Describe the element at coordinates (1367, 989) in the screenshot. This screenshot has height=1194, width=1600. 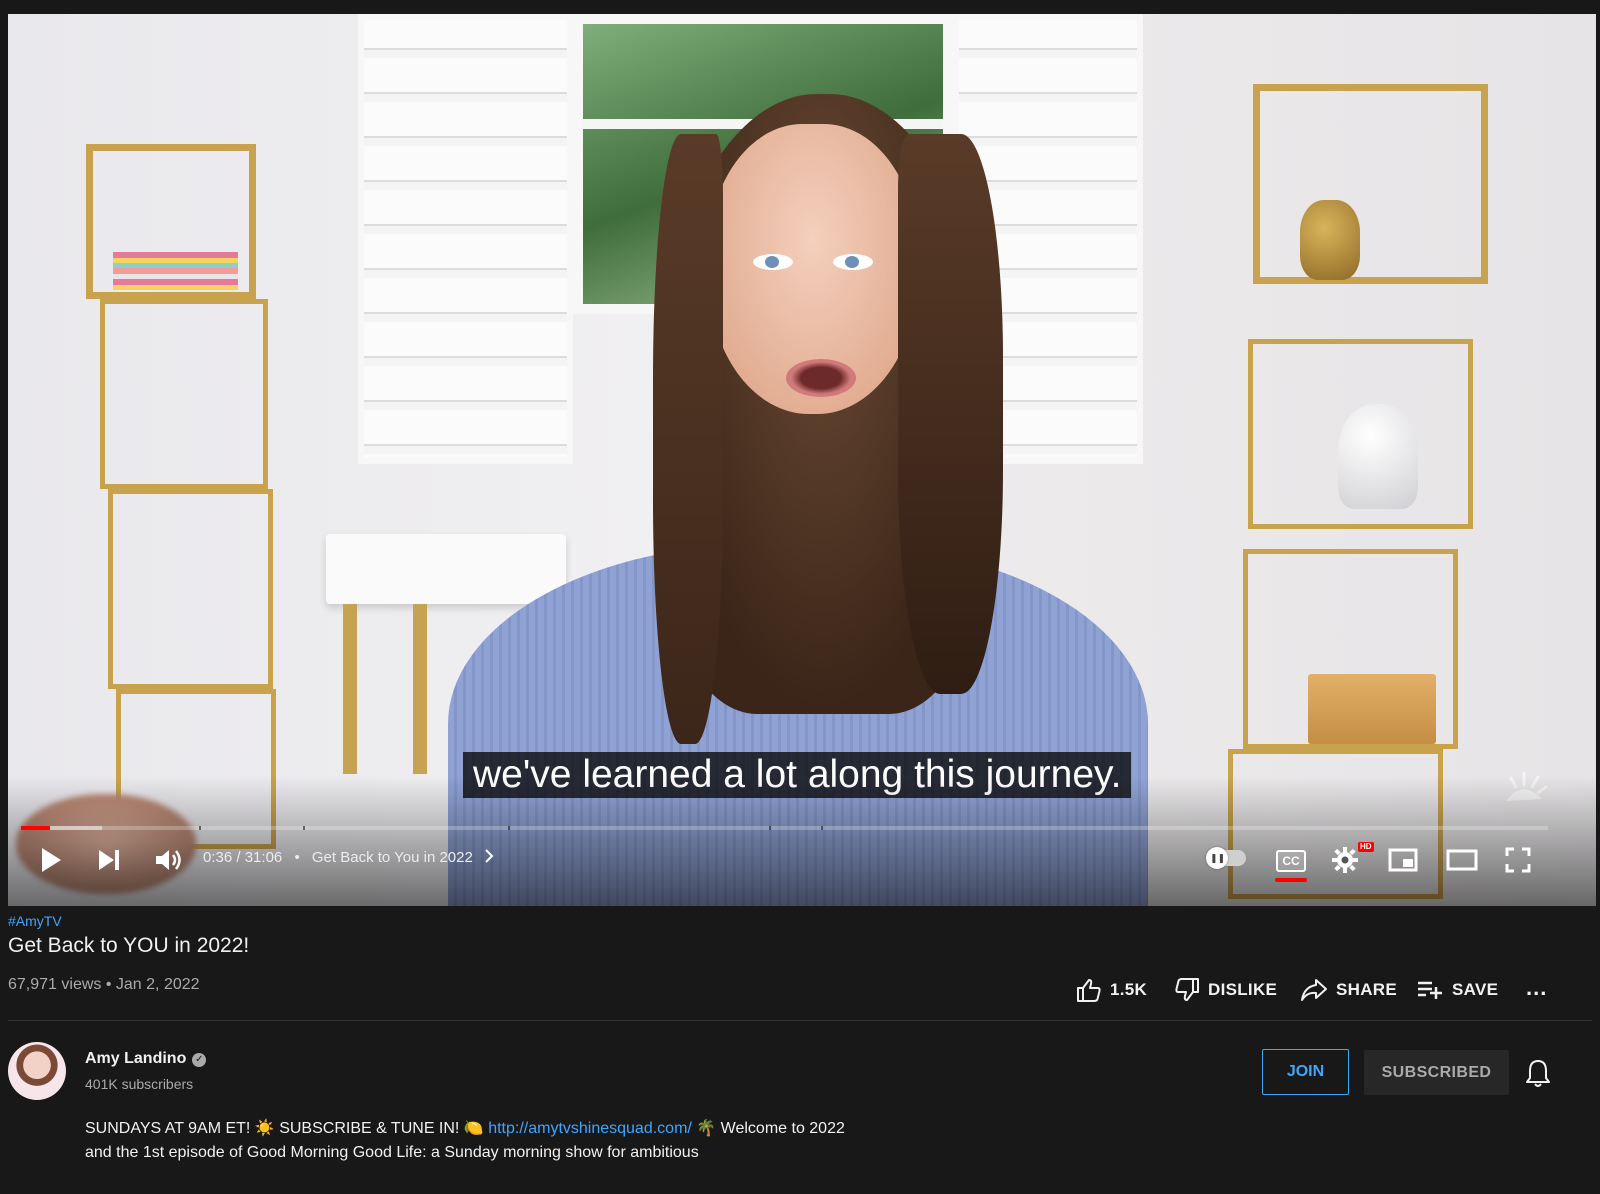
I see `share-label: SHARE` at that location.